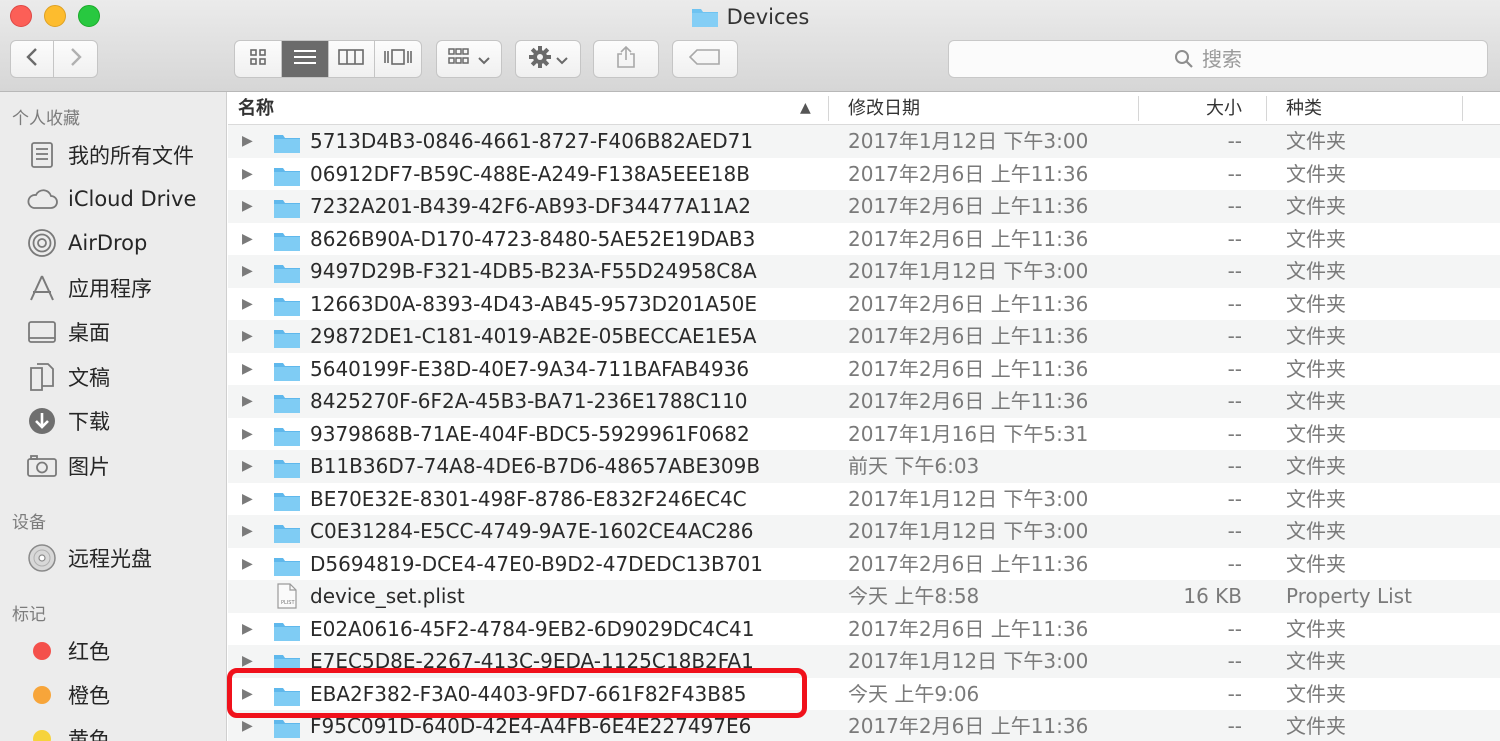 The width and height of the screenshot is (1500, 741). I want to click on downloads-icon, so click(42, 421).